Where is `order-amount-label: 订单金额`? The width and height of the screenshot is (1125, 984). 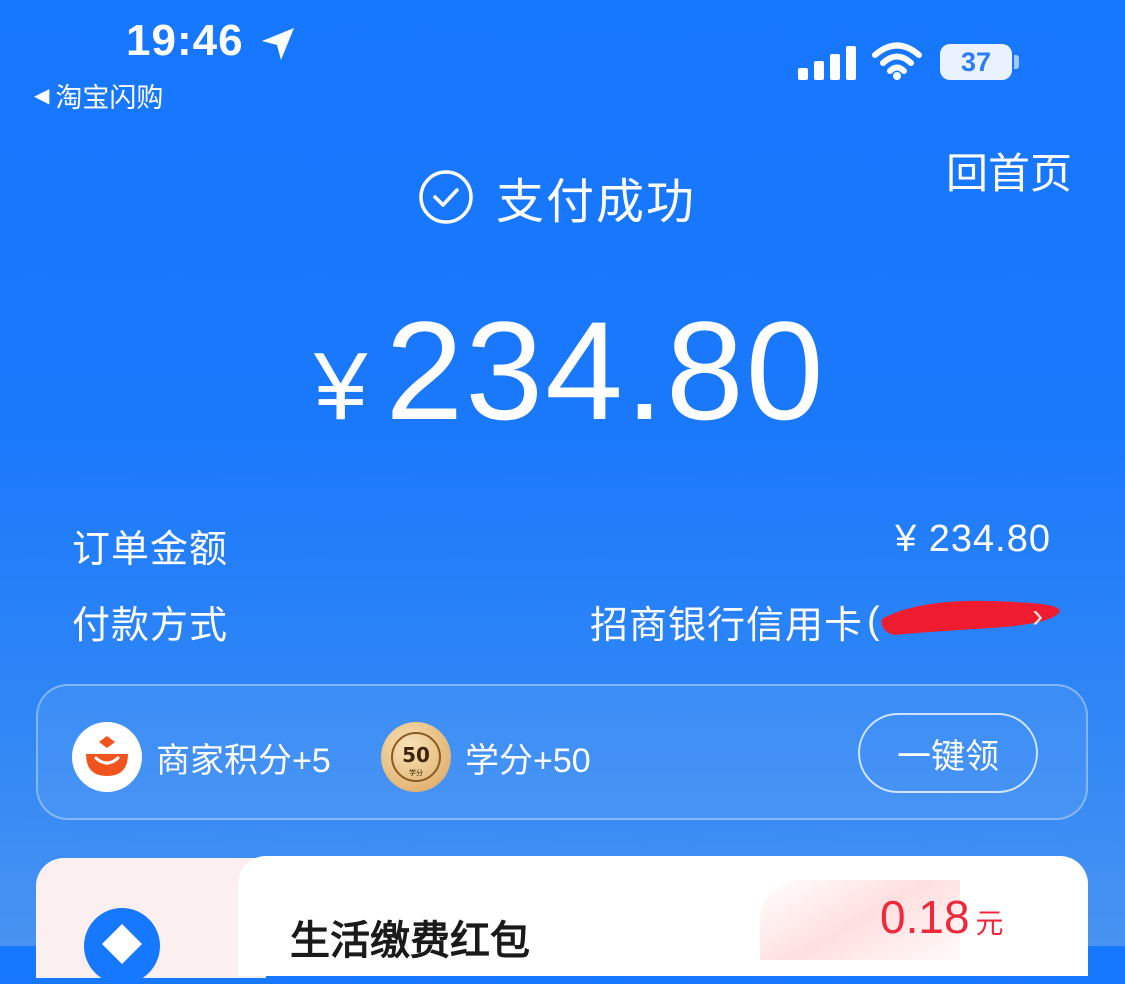
order-amount-label: 订单金额 is located at coordinates (150, 550).